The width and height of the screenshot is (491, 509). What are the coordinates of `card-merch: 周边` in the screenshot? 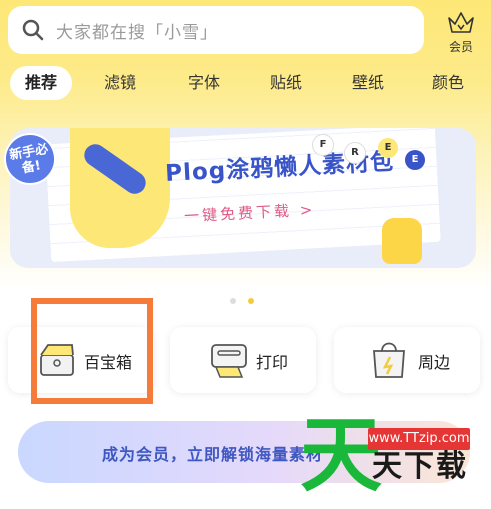 It's located at (407, 360).